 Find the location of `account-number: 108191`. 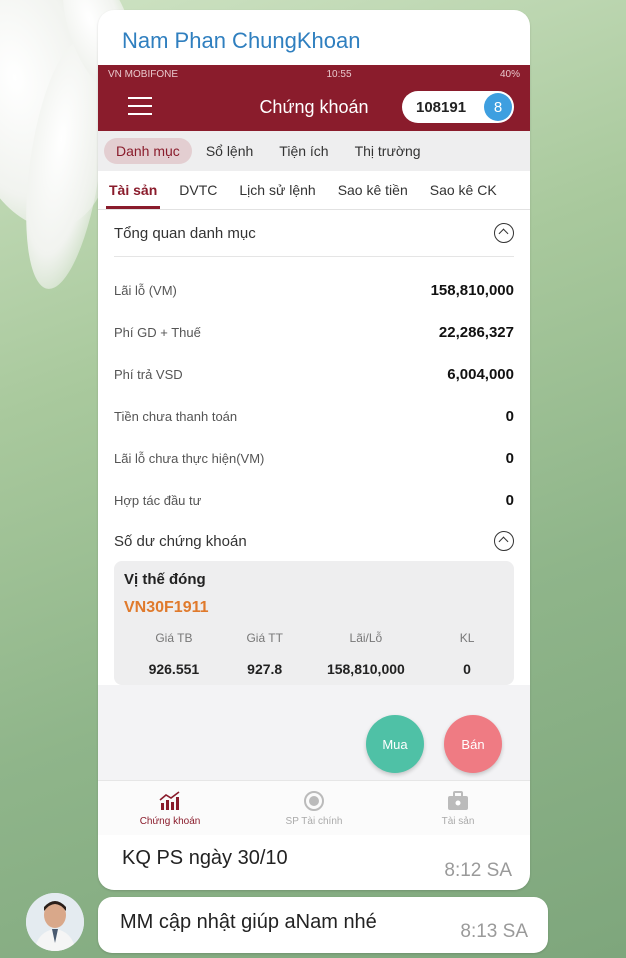

account-number: 108191 is located at coordinates (441, 107).